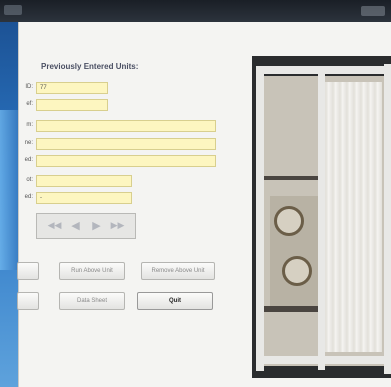 The width and height of the screenshot is (391, 387). I want to click on photo-beam-top, so click(323, 70).